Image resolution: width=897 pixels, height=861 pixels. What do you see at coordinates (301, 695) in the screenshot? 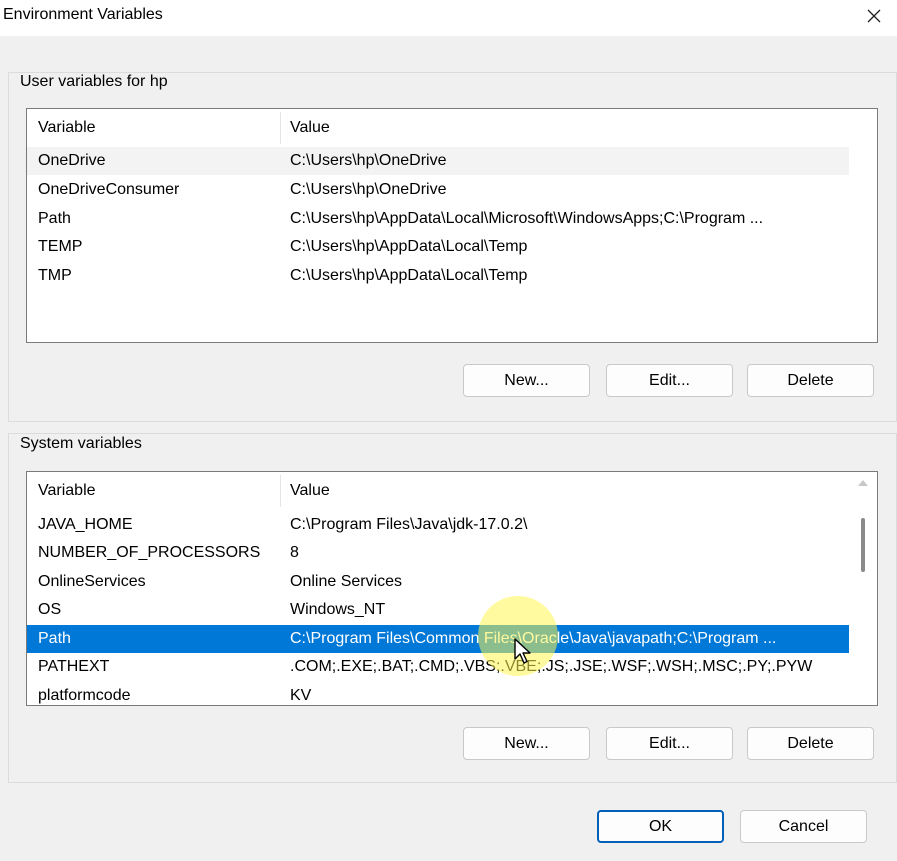
I see `variable-value: KV` at bounding box center [301, 695].